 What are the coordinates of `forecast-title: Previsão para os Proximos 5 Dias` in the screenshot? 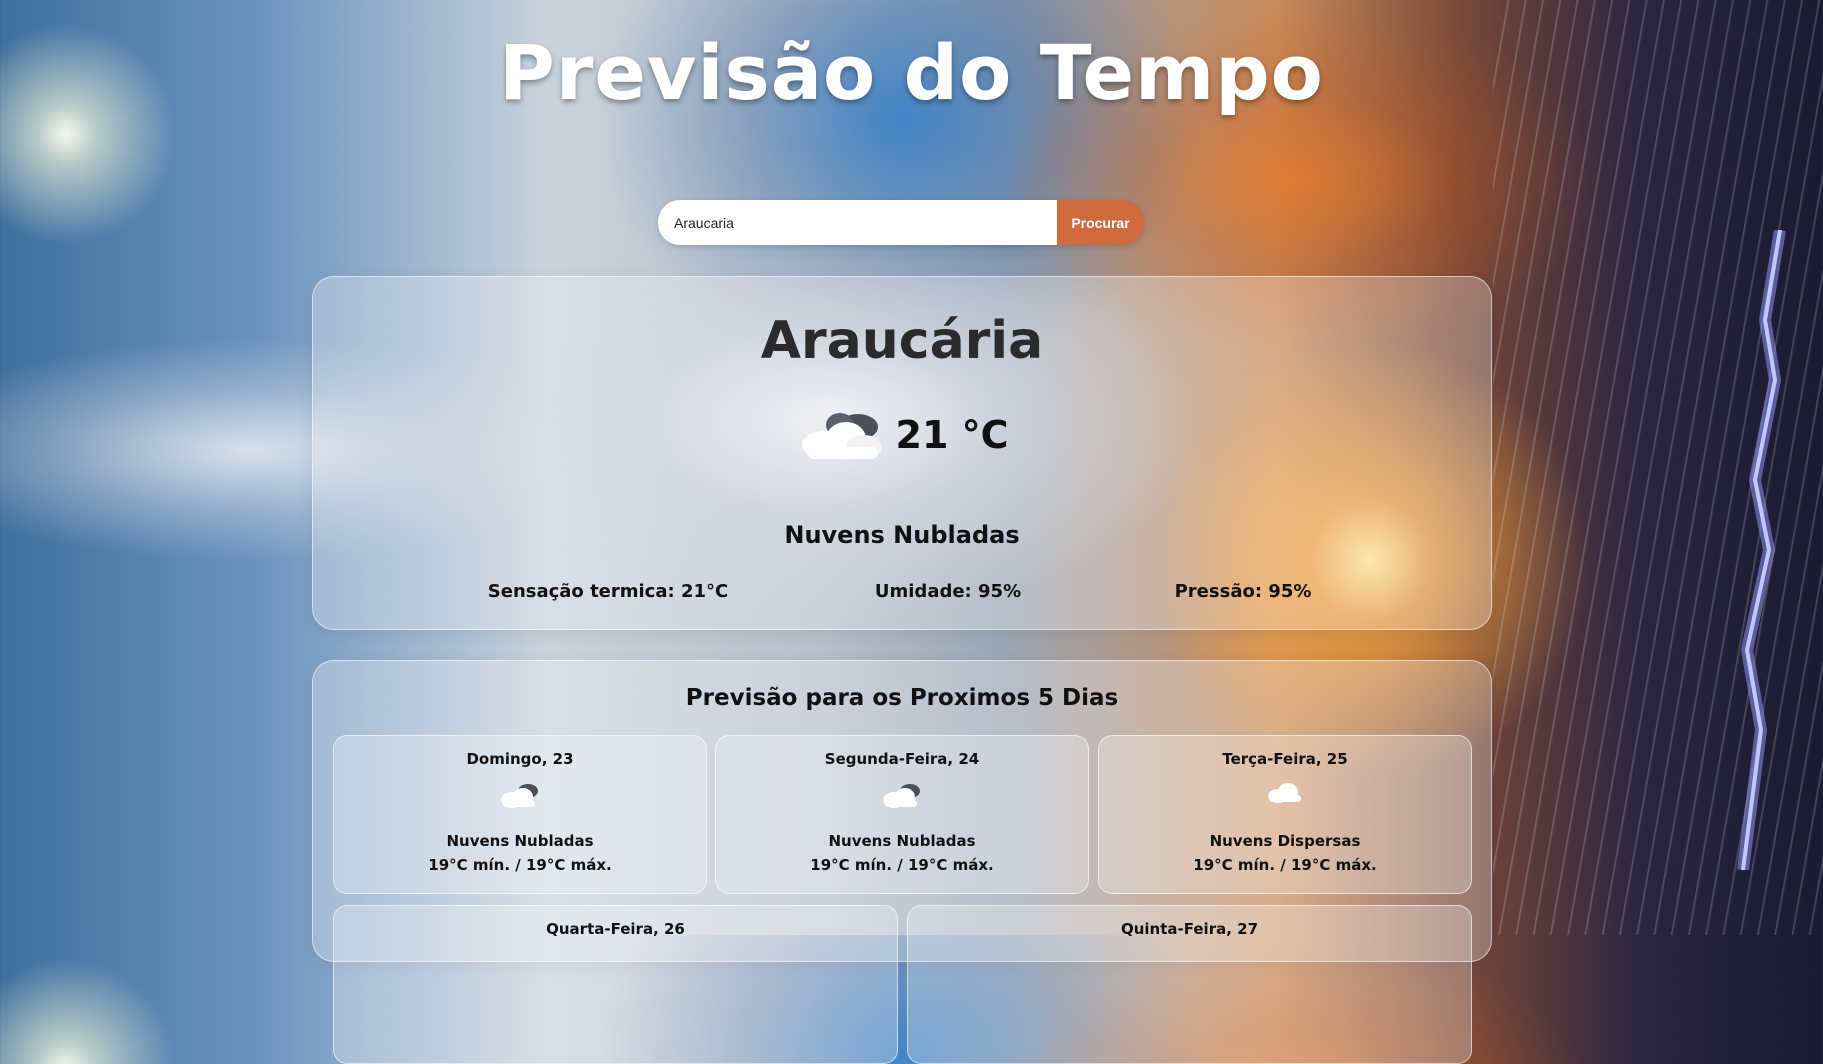 It's located at (902, 698).